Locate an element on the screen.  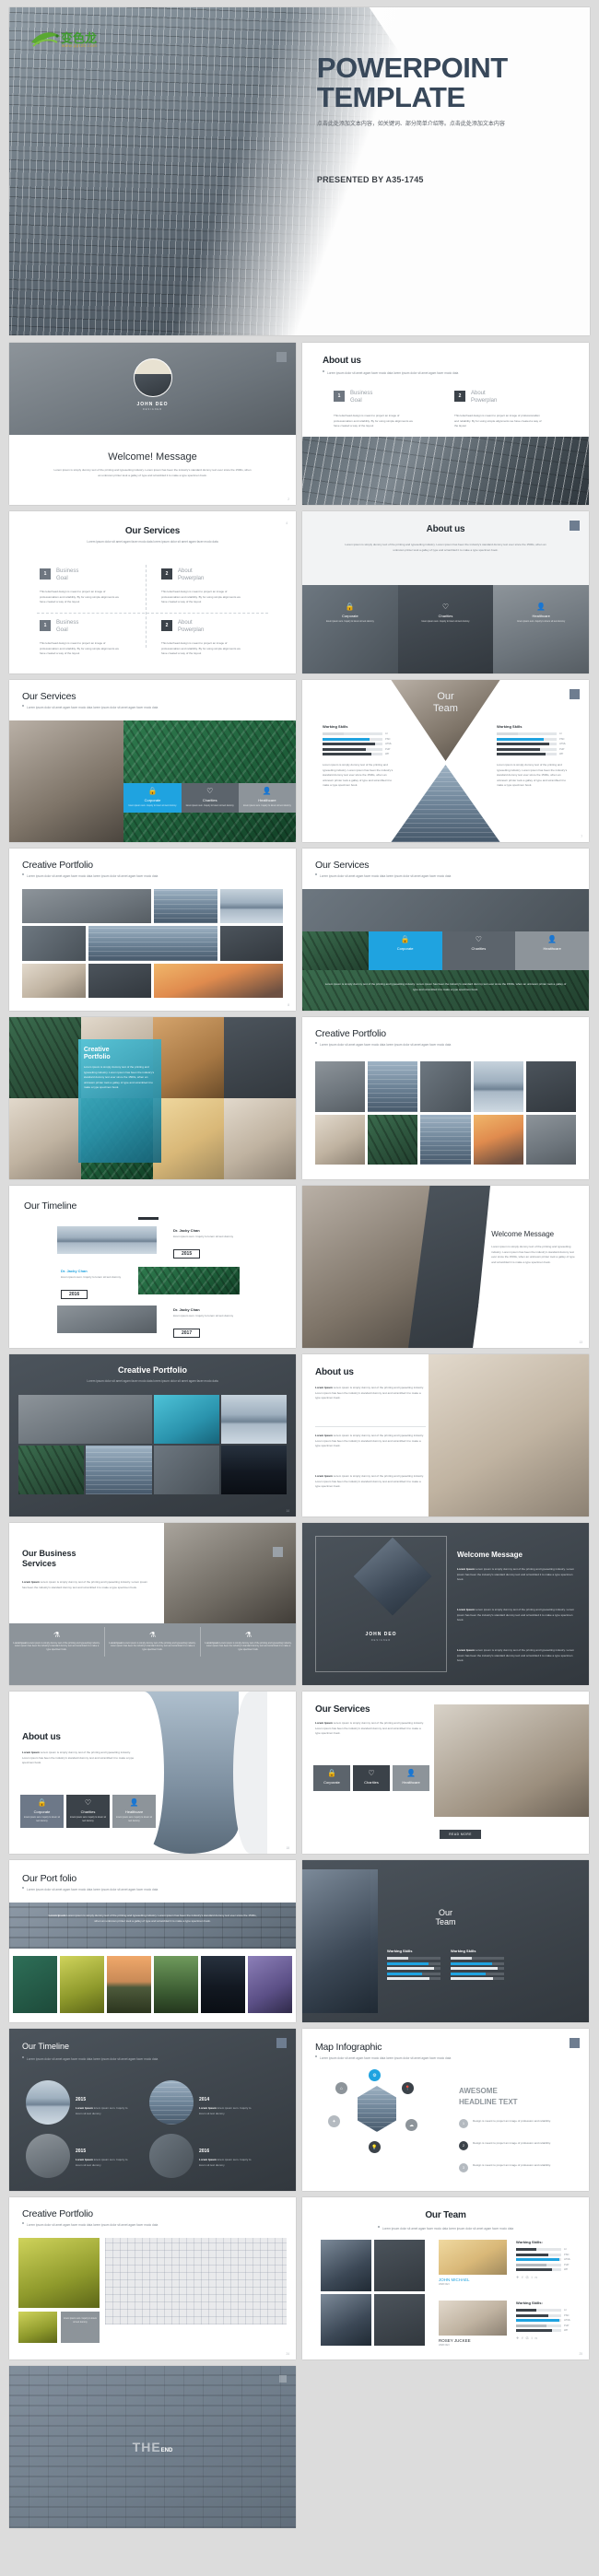
slide-our-team-portraits: Our Team Working Skills Working Skills is located at coordinates (445, 1941).